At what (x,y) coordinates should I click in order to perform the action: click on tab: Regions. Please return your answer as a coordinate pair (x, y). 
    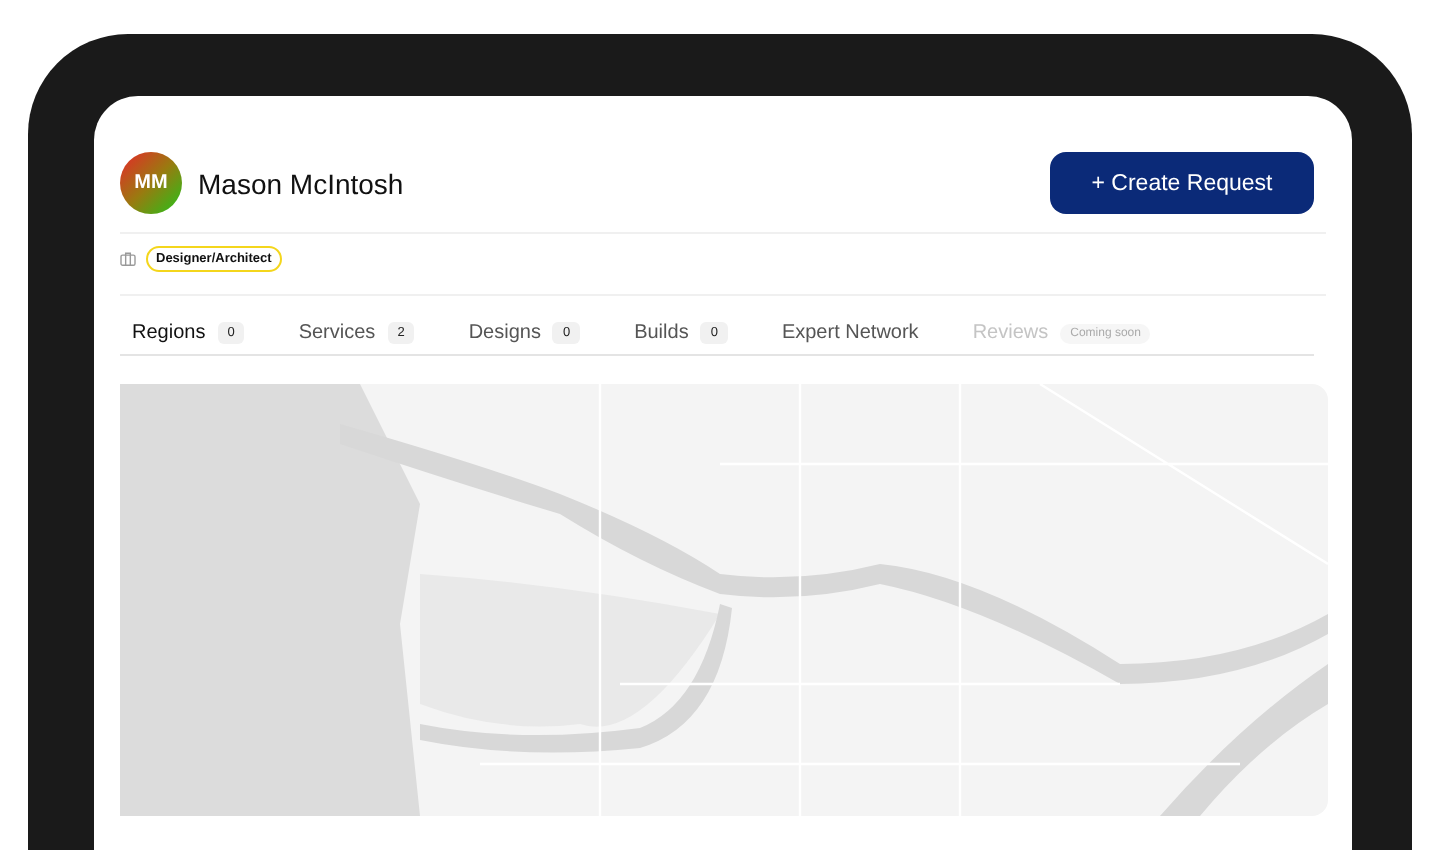
    Looking at the image, I should click on (169, 333).